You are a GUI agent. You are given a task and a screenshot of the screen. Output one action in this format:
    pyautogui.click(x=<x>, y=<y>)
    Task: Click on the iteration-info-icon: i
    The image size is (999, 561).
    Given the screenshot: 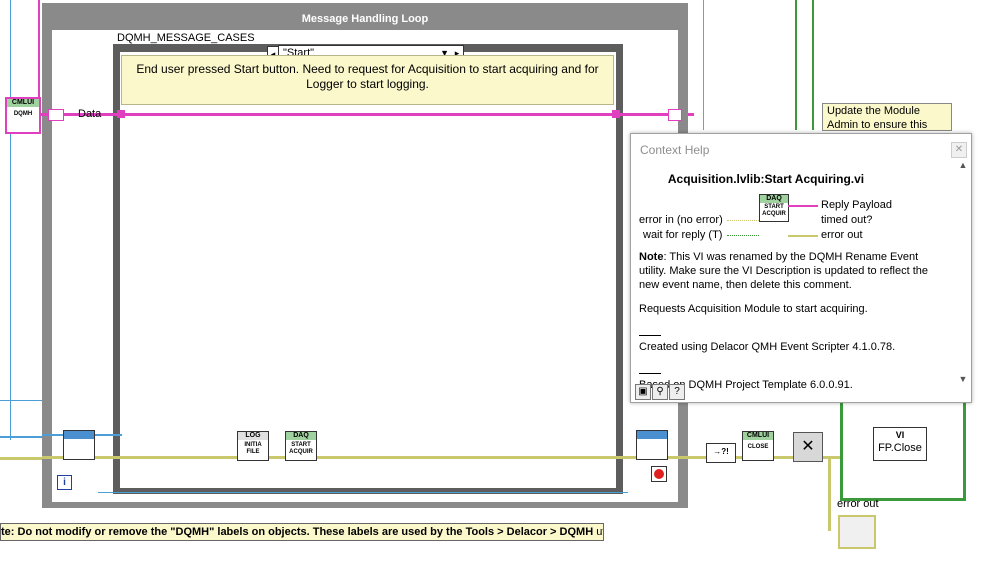 What is the action you would take?
    pyautogui.click(x=64, y=482)
    